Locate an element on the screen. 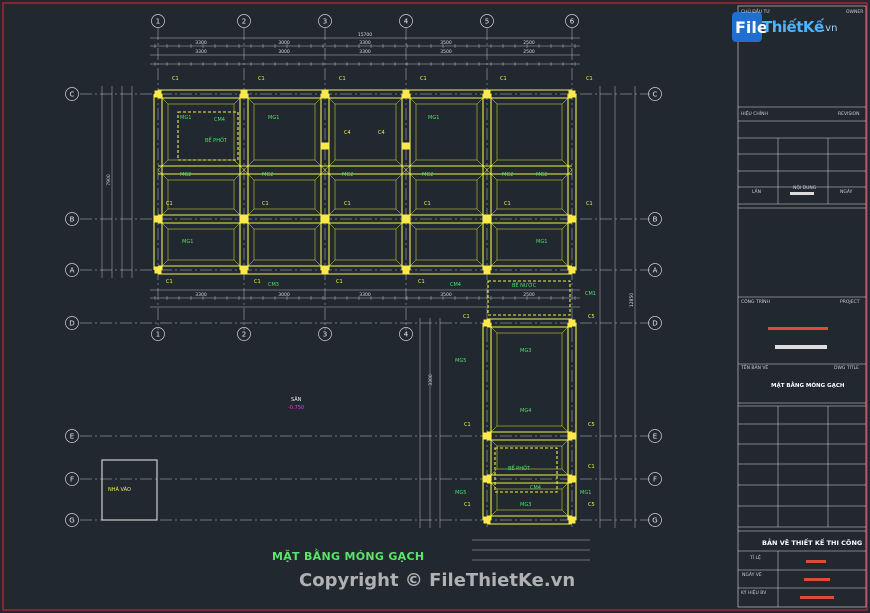 Image resolution: width=870 pixels, height=613 pixels. title-block-lines is located at coordinates (802, 356).